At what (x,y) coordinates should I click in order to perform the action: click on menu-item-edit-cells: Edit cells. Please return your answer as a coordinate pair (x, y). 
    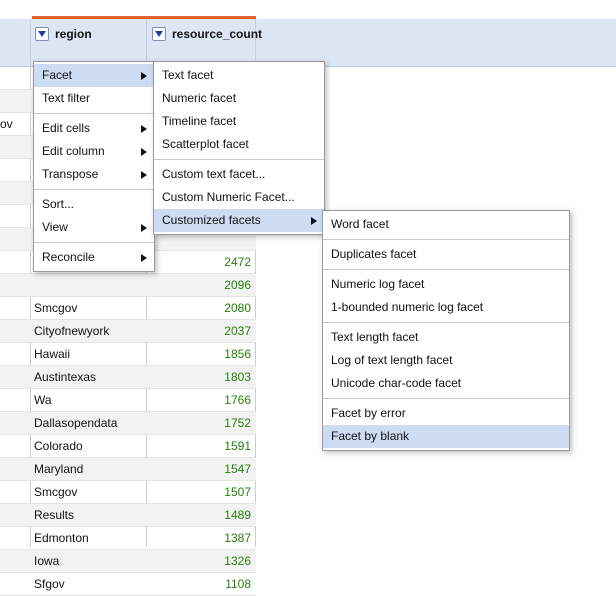
    Looking at the image, I should click on (94, 128).